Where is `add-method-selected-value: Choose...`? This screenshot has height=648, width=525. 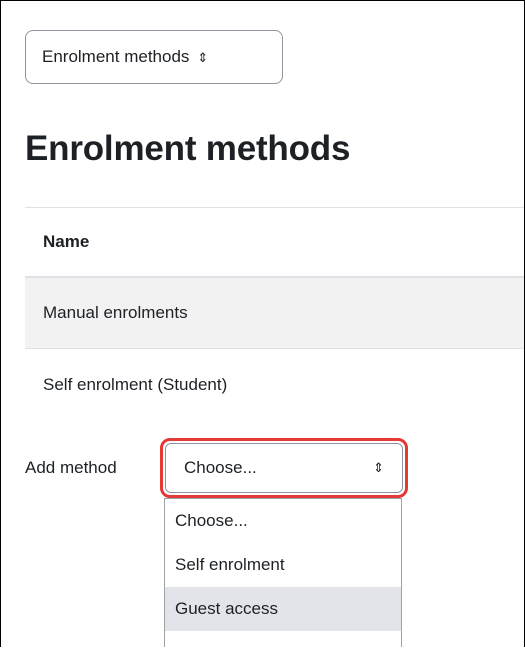 add-method-selected-value: Choose... is located at coordinates (220, 467).